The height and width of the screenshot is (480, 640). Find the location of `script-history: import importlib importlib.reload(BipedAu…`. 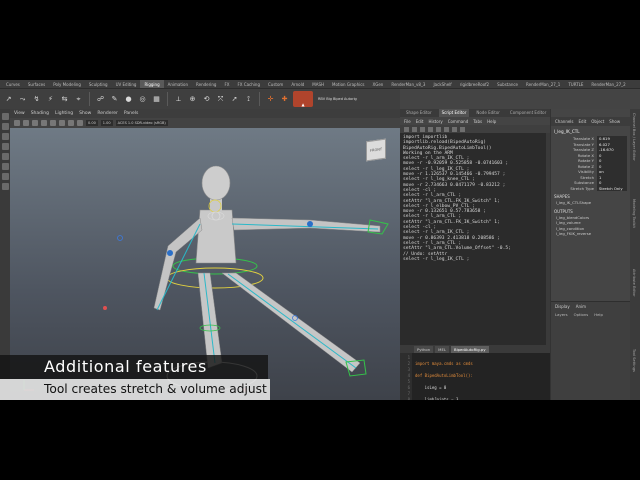

script-history: import importlib importlib.reload(BipedAu… is located at coordinates (473, 239).